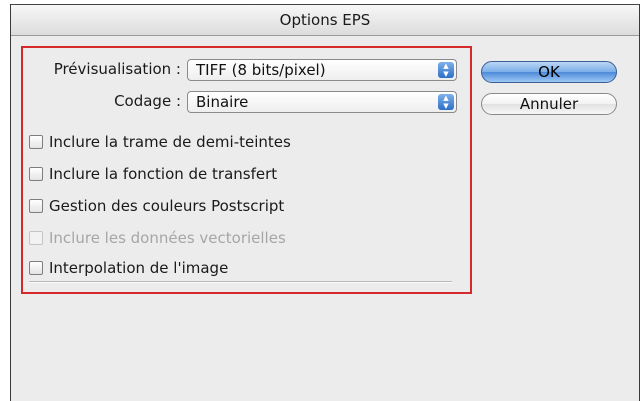 The width and height of the screenshot is (642, 401). Describe the element at coordinates (167, 206) in the screenshot. I see `postscript-color-management-label: Gestion des couleurs Postscript` at that location.